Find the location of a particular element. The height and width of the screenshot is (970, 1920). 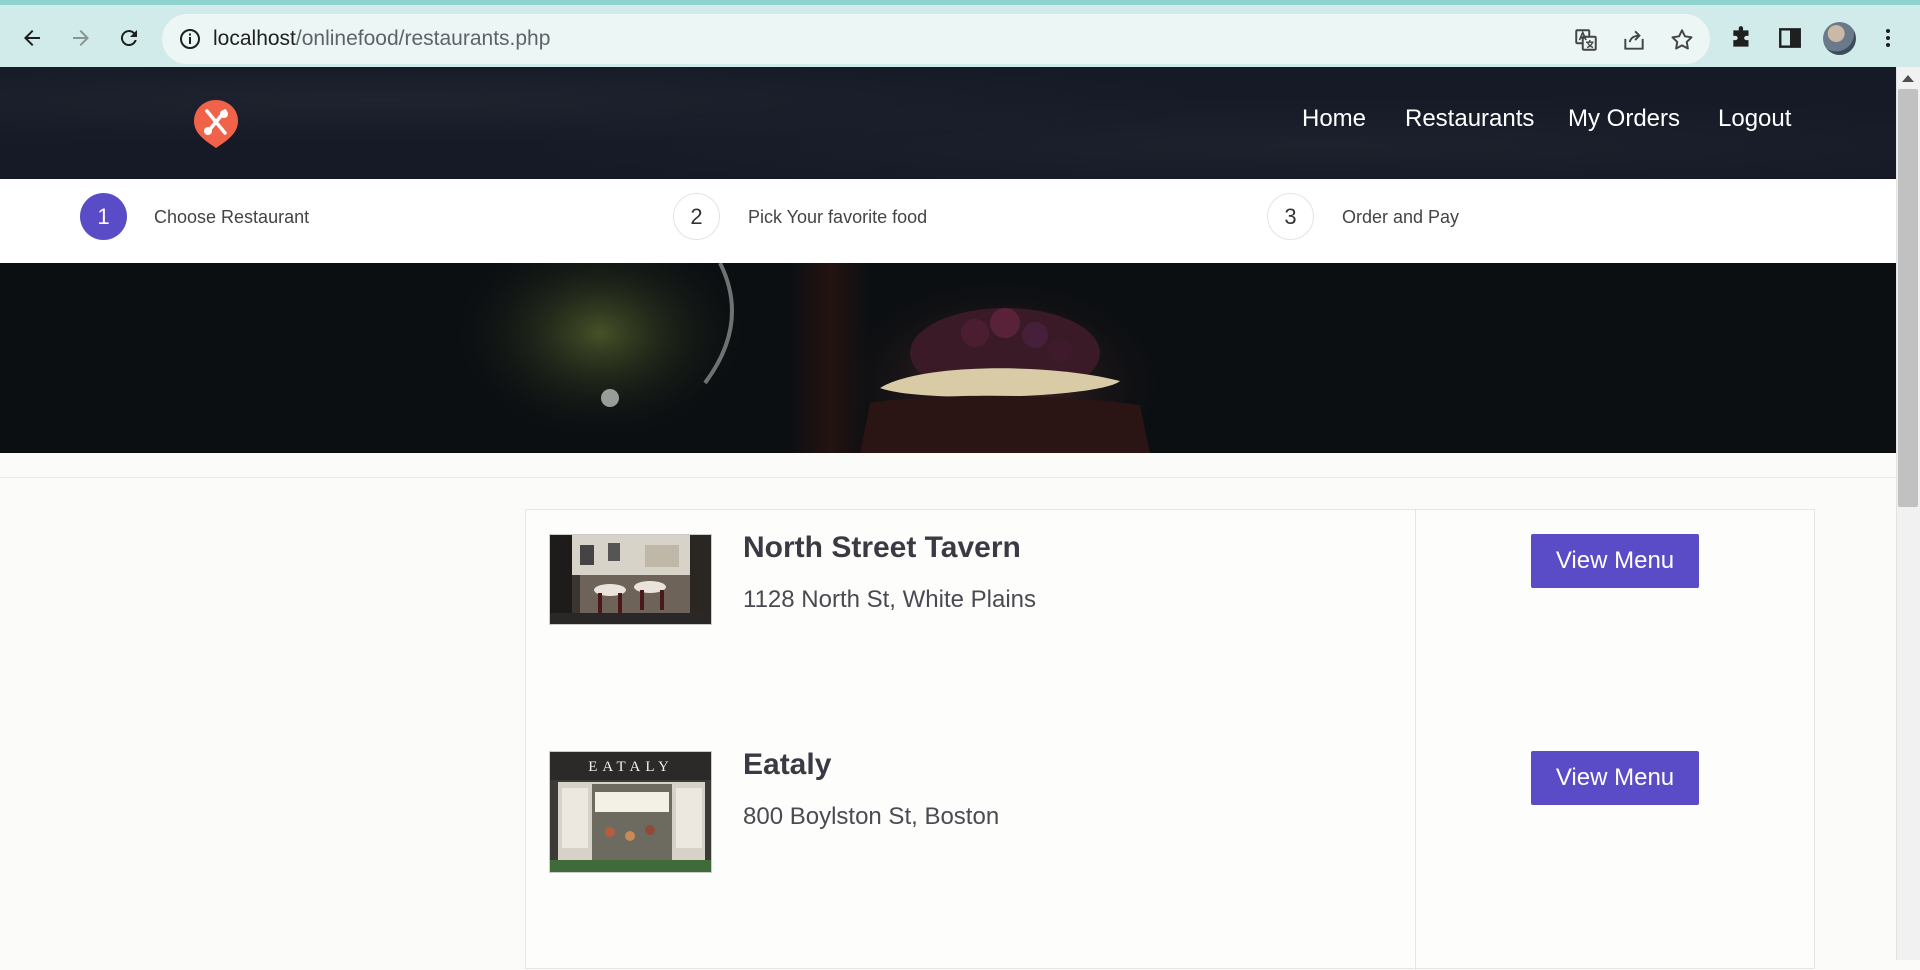

restaurant-image is located at coordinates (630, 579).